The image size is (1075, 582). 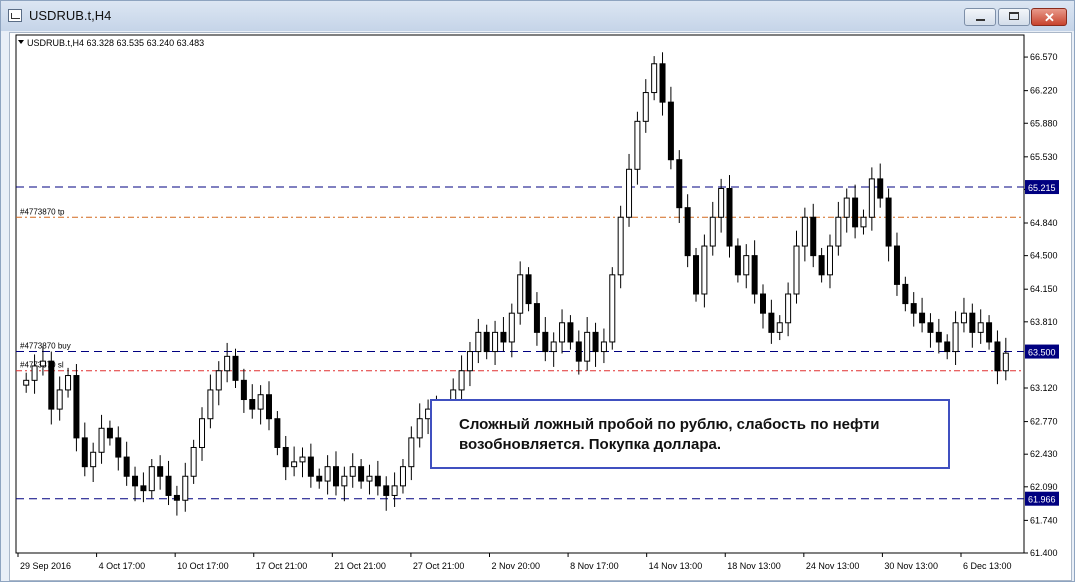 I want to click on x-tick-label: 14 Nov 13:00, so click(x=676, y=566).